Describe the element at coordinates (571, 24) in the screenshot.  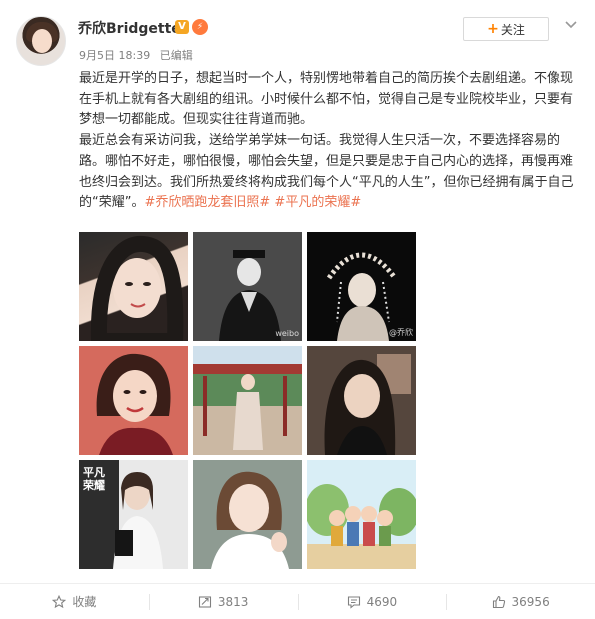
I see `chevron-down-icon` at that location.